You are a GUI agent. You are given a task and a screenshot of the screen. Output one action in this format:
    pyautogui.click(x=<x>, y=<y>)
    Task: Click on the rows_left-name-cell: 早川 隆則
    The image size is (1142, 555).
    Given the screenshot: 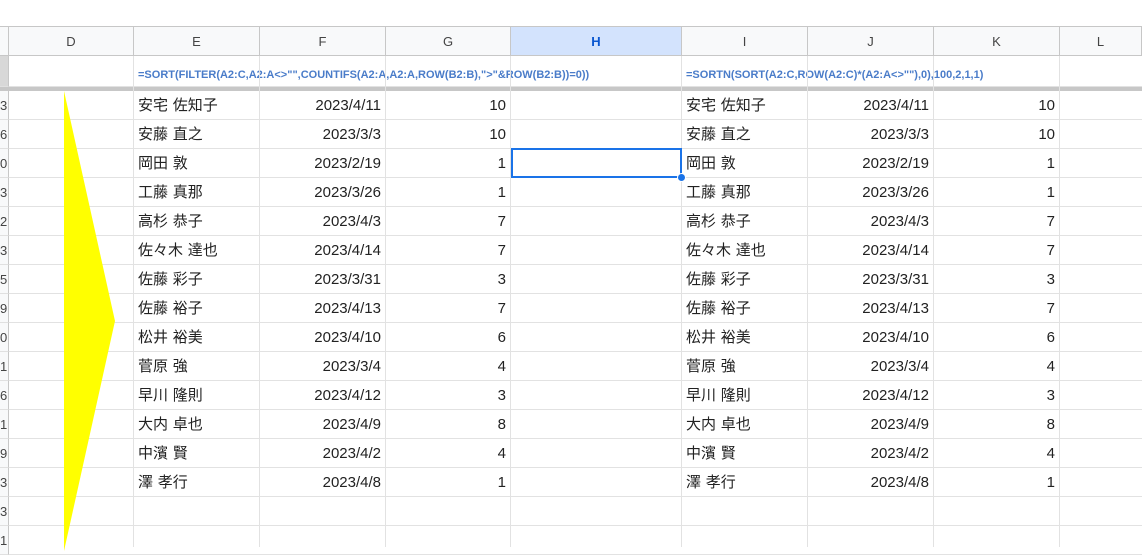 What is the action you would take?
    pyautogui.click(x=197, y=395)
    